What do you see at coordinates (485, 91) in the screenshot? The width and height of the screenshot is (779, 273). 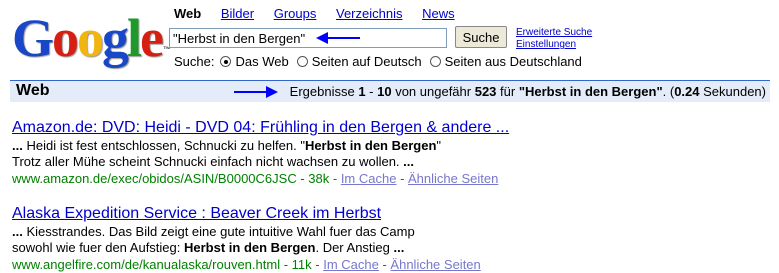 I see `result-count: 523` at bounding box center [485, 91].